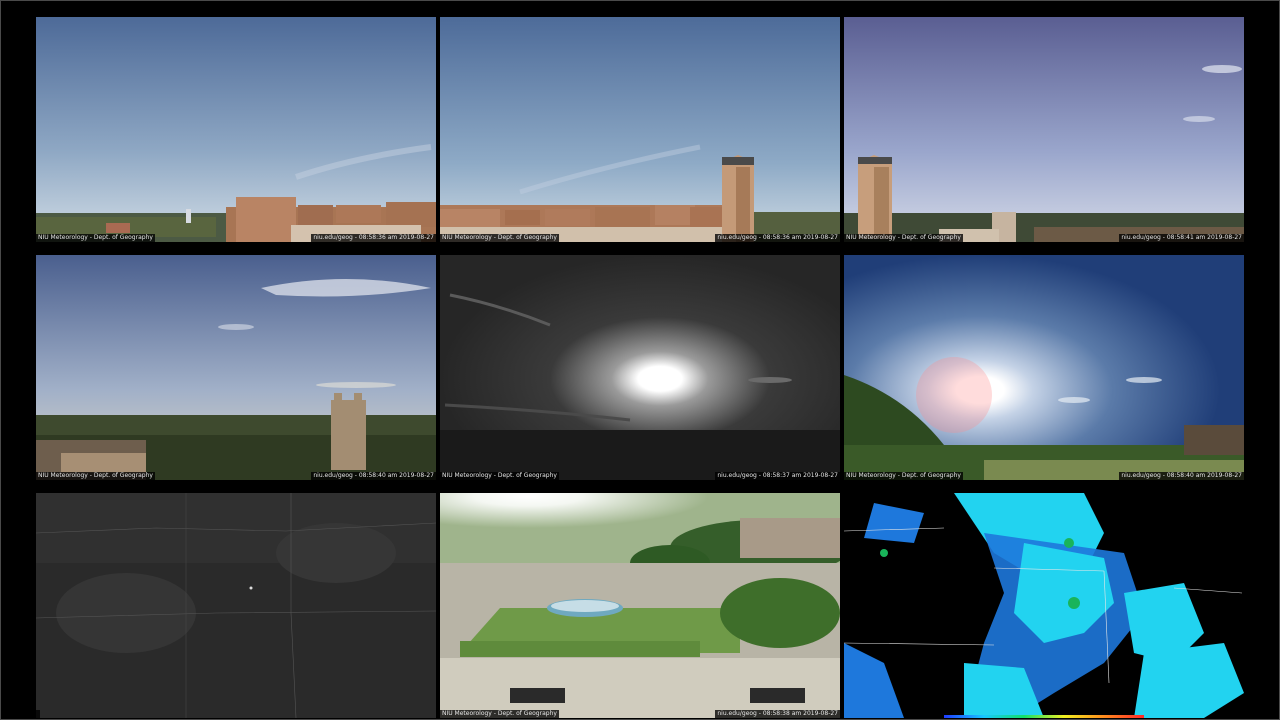  Describe the element at coordinates (1181, 238) in the screenshot. I see `webcam-east-caption-right: niu.edu/geog - 08:58:41 am 2019-08-27` at that location.